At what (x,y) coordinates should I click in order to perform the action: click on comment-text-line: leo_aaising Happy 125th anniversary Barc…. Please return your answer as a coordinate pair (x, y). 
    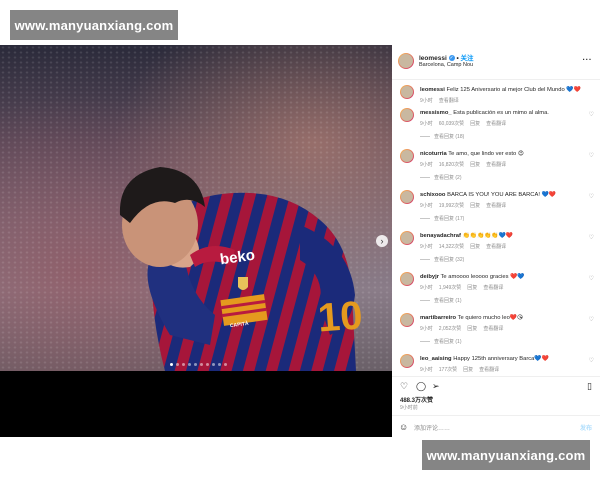
    Looking at the image, I should click on (502, 359).